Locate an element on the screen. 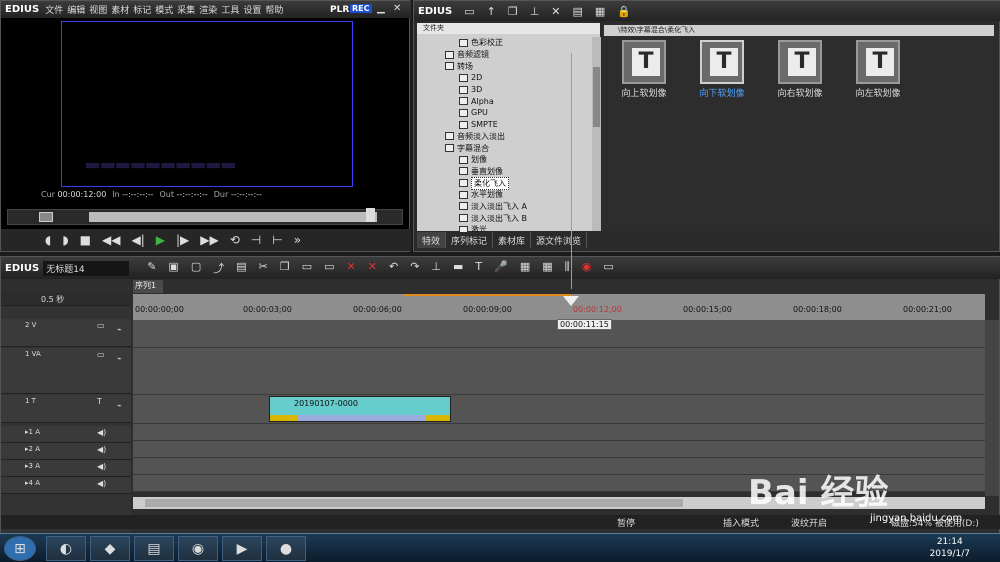 The height and width of the screenshot is (562, 1000). menu-view: 视图 is located at coordinates (98, 9).